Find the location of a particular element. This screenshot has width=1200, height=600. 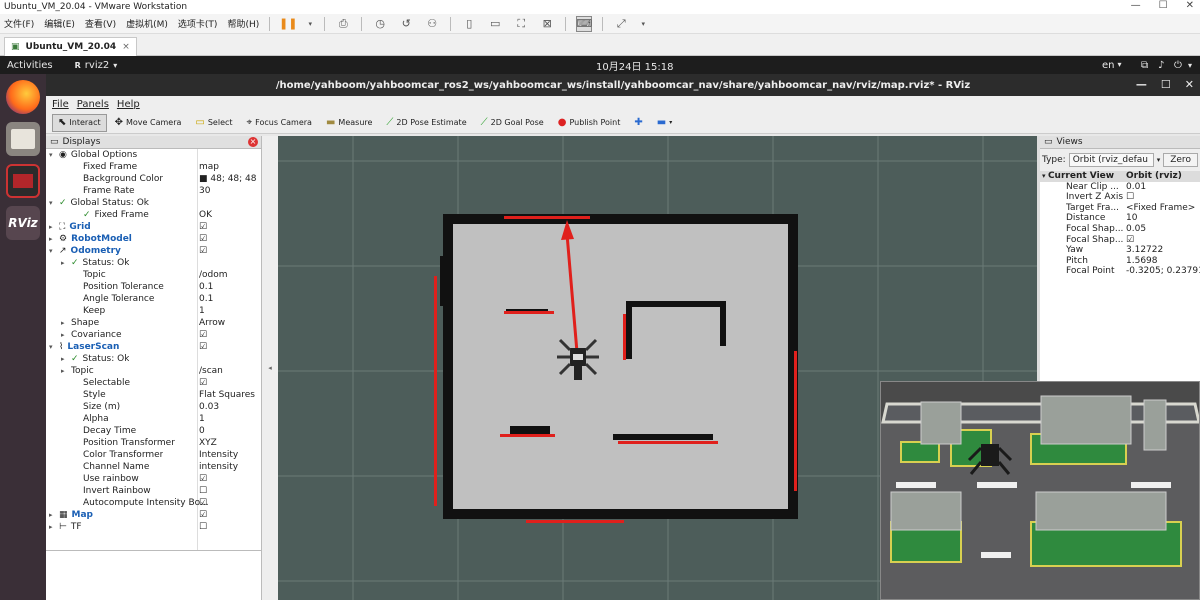

revert-snapshot-icon: ↺ is located at coordinates (406, 24).